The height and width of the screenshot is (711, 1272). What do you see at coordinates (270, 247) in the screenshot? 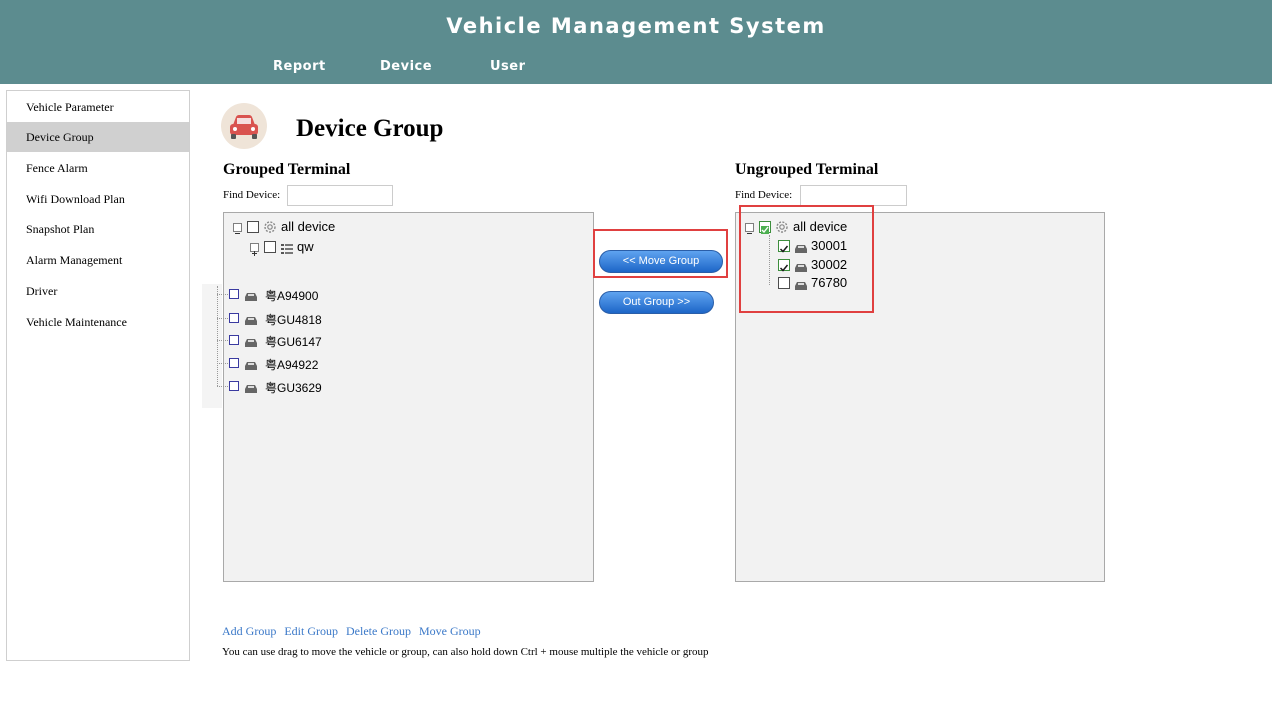
I see `group-checkbox` at bounding box center [270, 247].